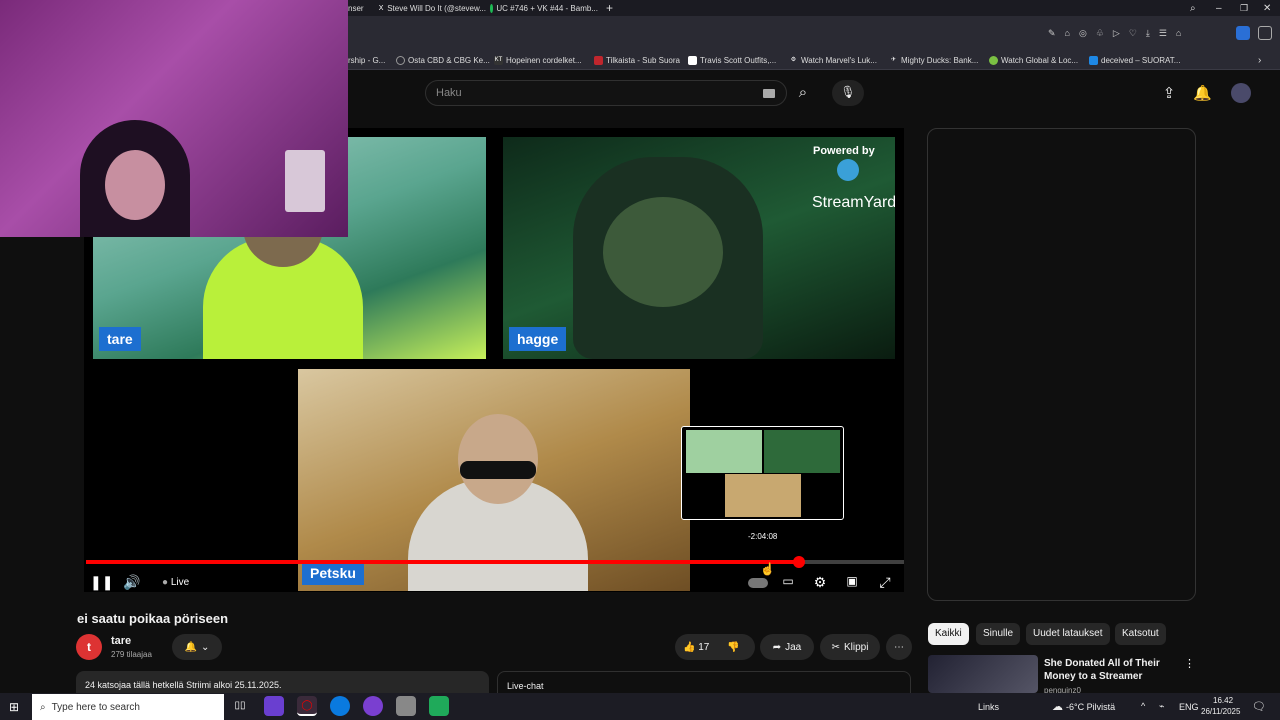 This screenshot has height=720, width=1280. What do you see at coordinates (998, 634) in the screenshot?
I see `chip-sinulle: Sinulle` at bounding box center [998, 634].